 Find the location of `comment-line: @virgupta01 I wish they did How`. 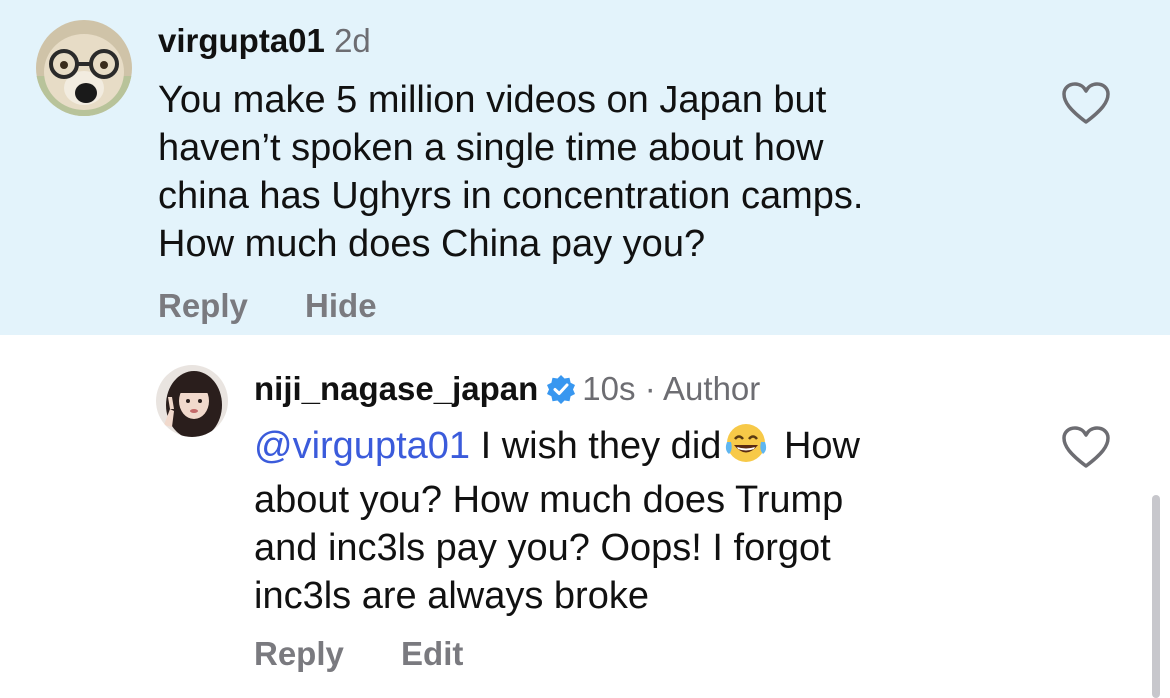

comment-line: @virgupta01 I wish they did How is located at coordinates (557, 449).